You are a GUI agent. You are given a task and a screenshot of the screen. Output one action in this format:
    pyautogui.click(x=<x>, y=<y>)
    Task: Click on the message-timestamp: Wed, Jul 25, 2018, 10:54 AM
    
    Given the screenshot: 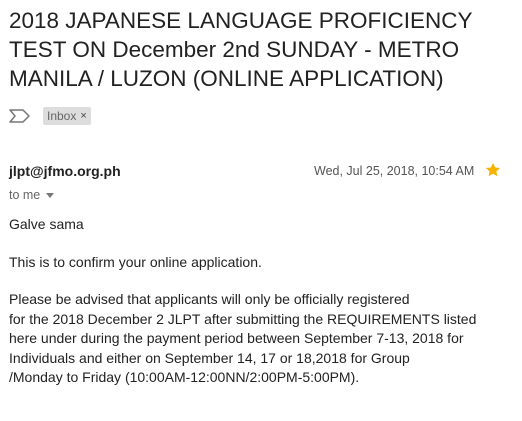 What is the action you would take?
    pyautogui.click(x=394, y=171)
    